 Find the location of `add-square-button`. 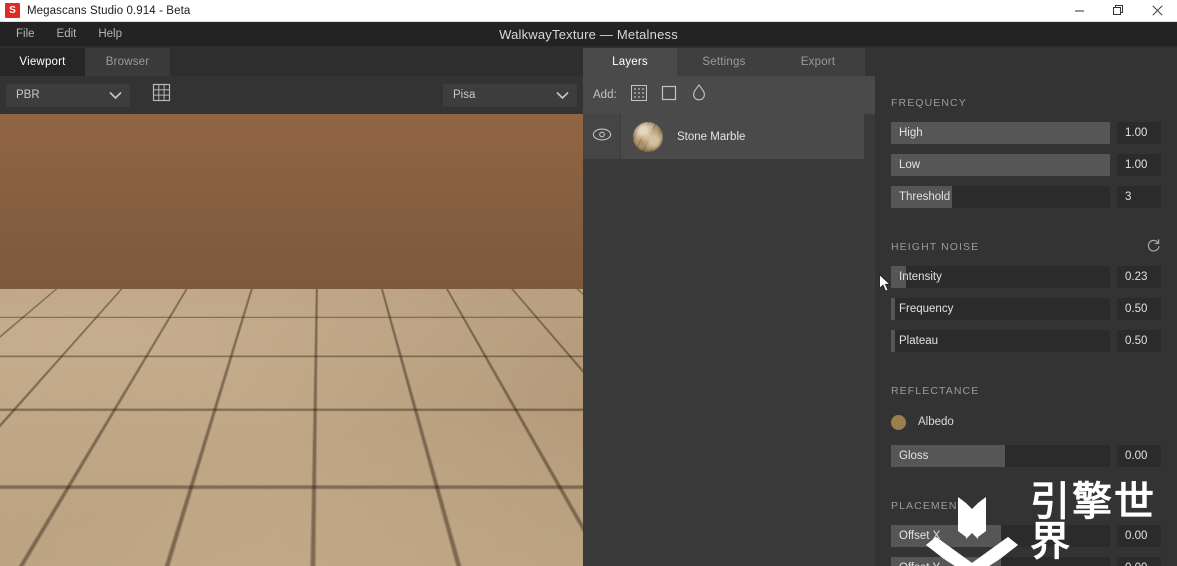

add-square-button is located at coordinates (669, 95).